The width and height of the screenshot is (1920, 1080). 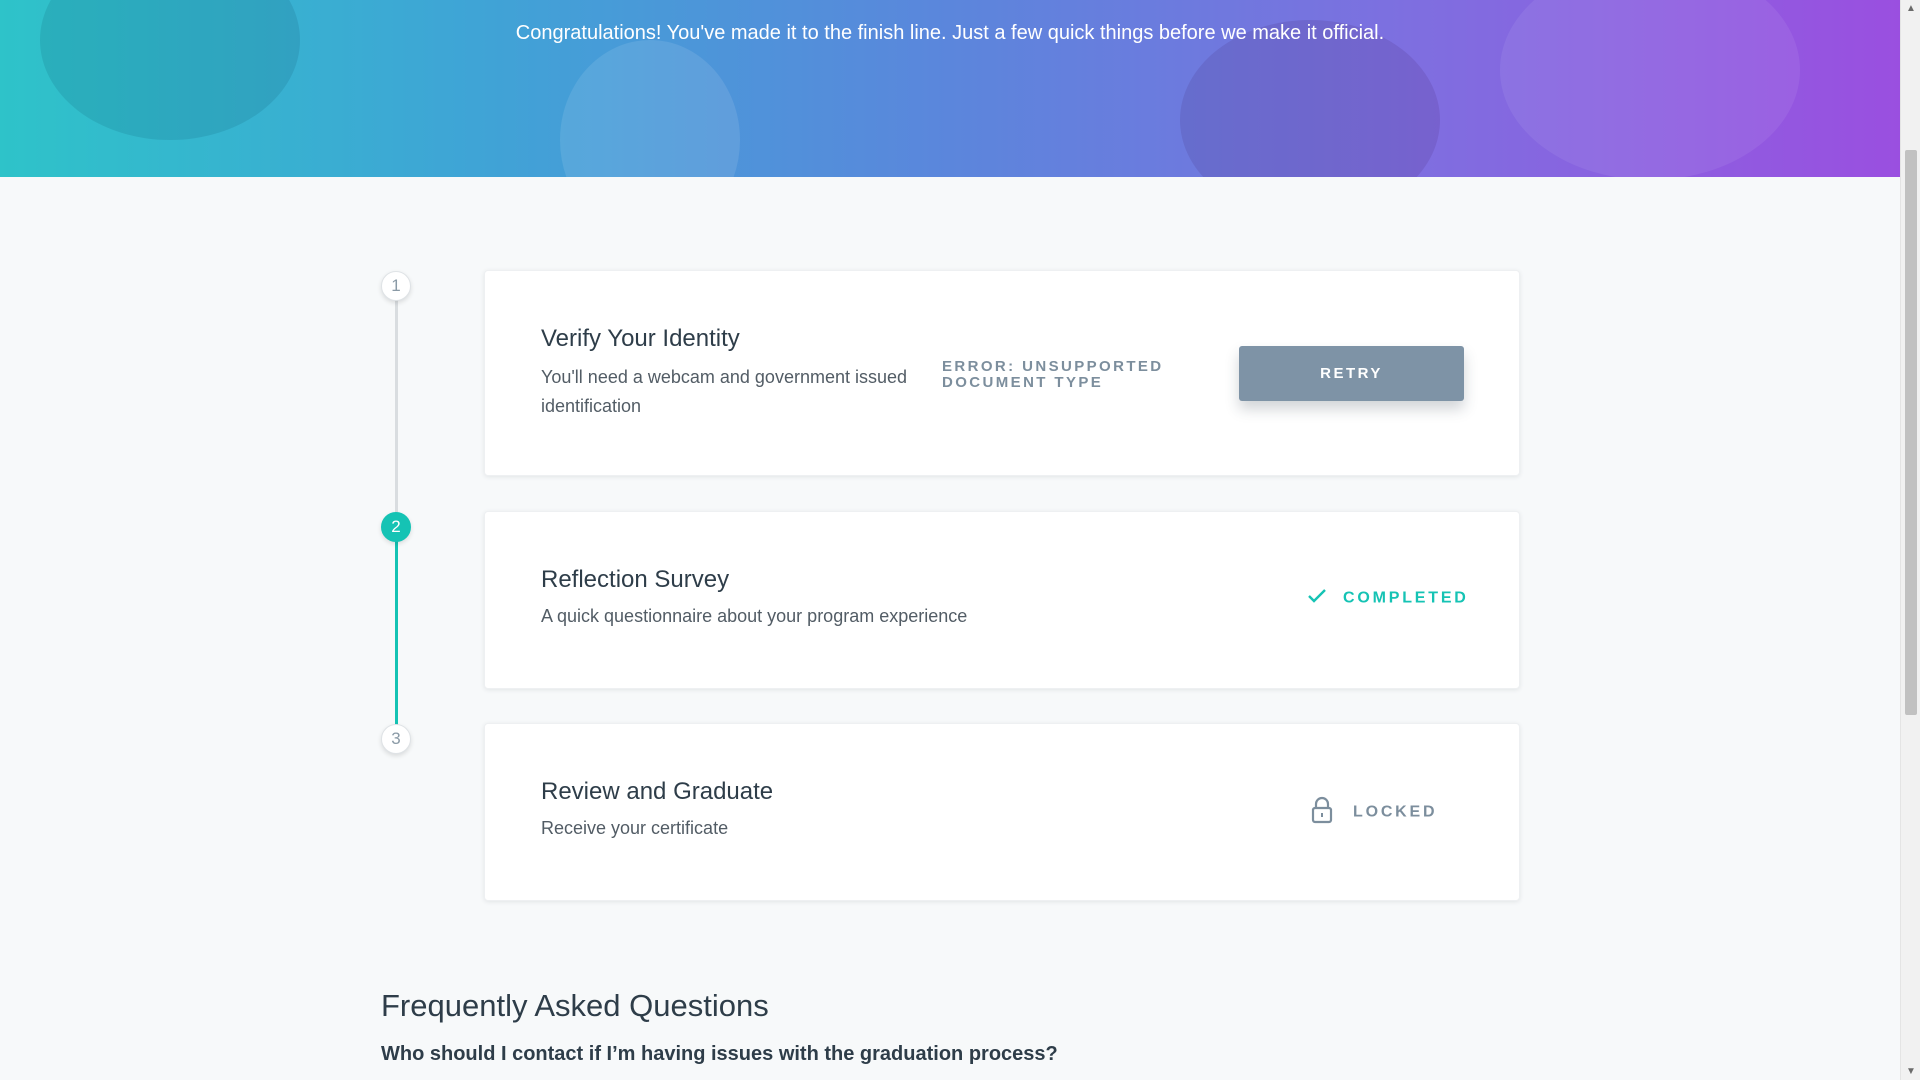 What do you see at coordinates (1317, 598) in the screenshot?
I see `check-icon` at bounding box center [1317, 598].